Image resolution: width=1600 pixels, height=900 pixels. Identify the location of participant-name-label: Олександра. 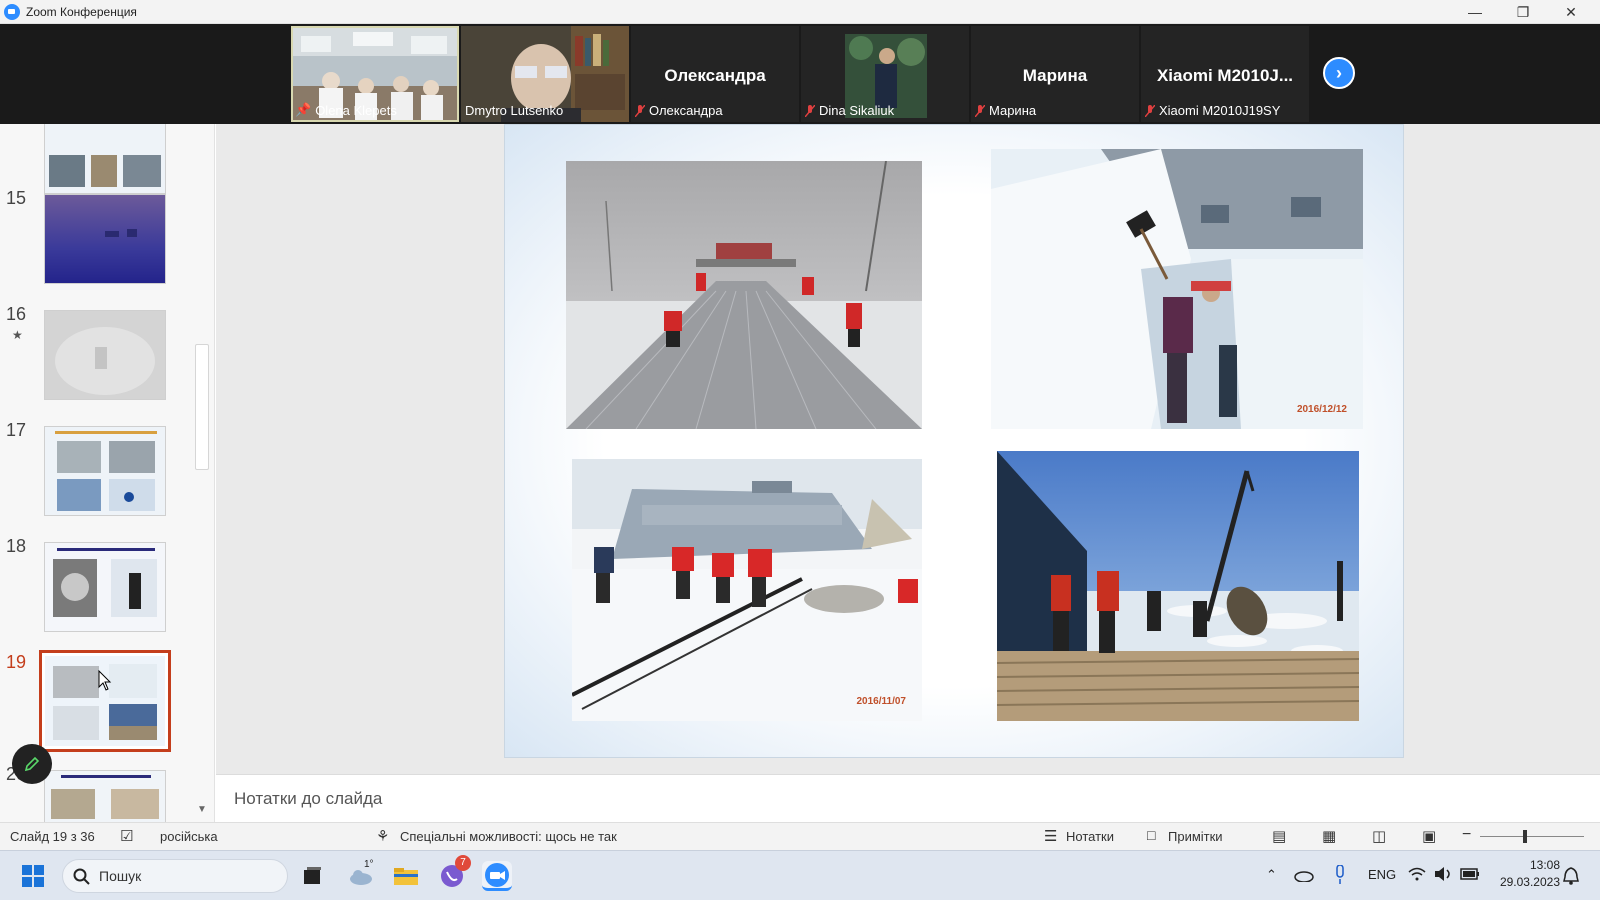
(679, 110).